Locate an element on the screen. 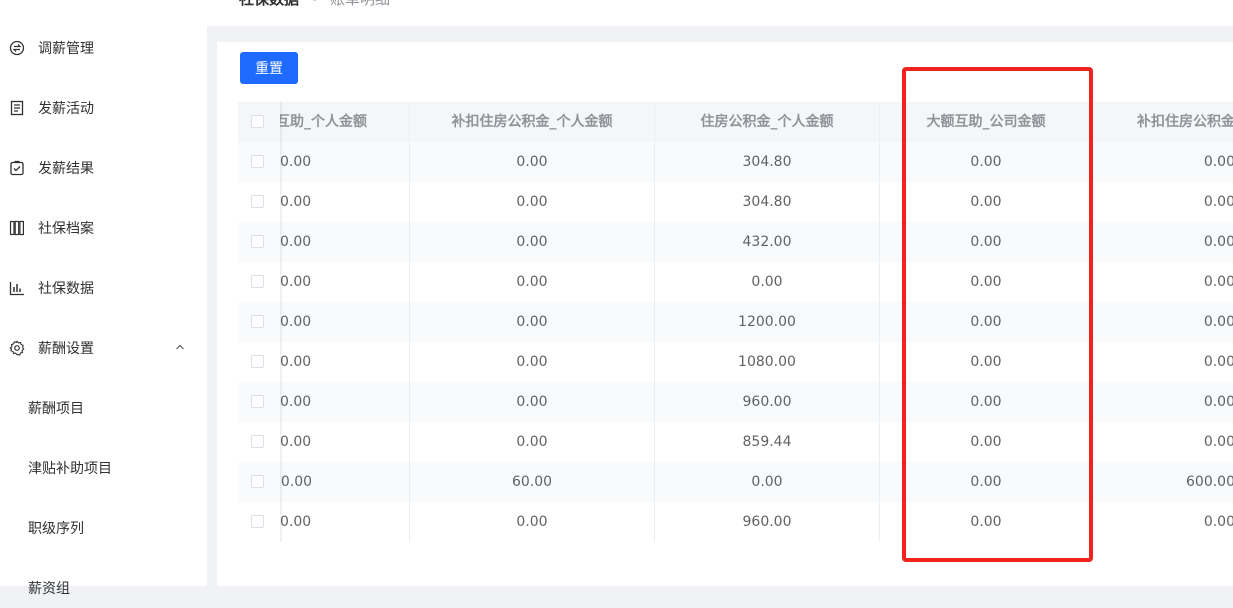 This screenshot has height=608, width=1233. highlight-box is located at coordinates (997, 314).